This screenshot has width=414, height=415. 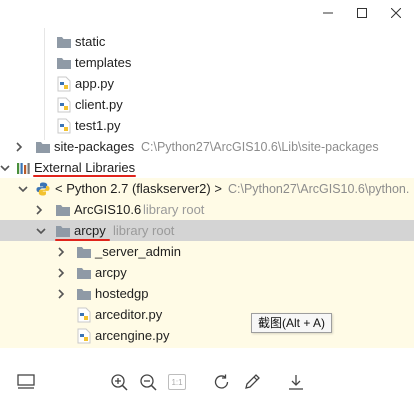 What do you see at coordinates (292, 323) in the screenshot?
I see `screenshot-tooltip: 截图(Alt + A)` at bounding box center [292, 323].